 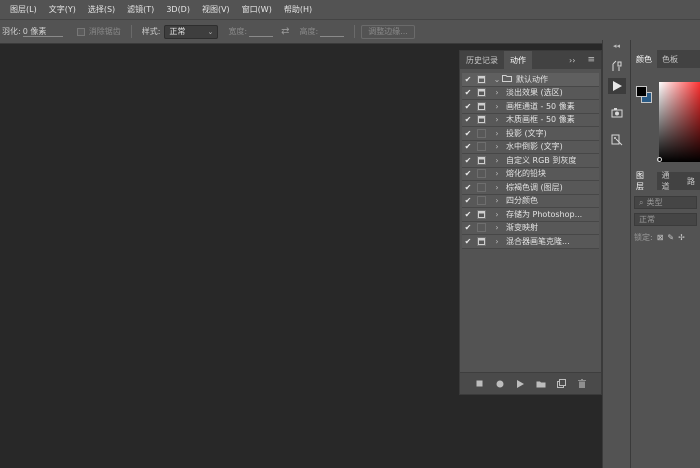 I want to click on menu-window: 窗口(W), so click(x=257, y=9).